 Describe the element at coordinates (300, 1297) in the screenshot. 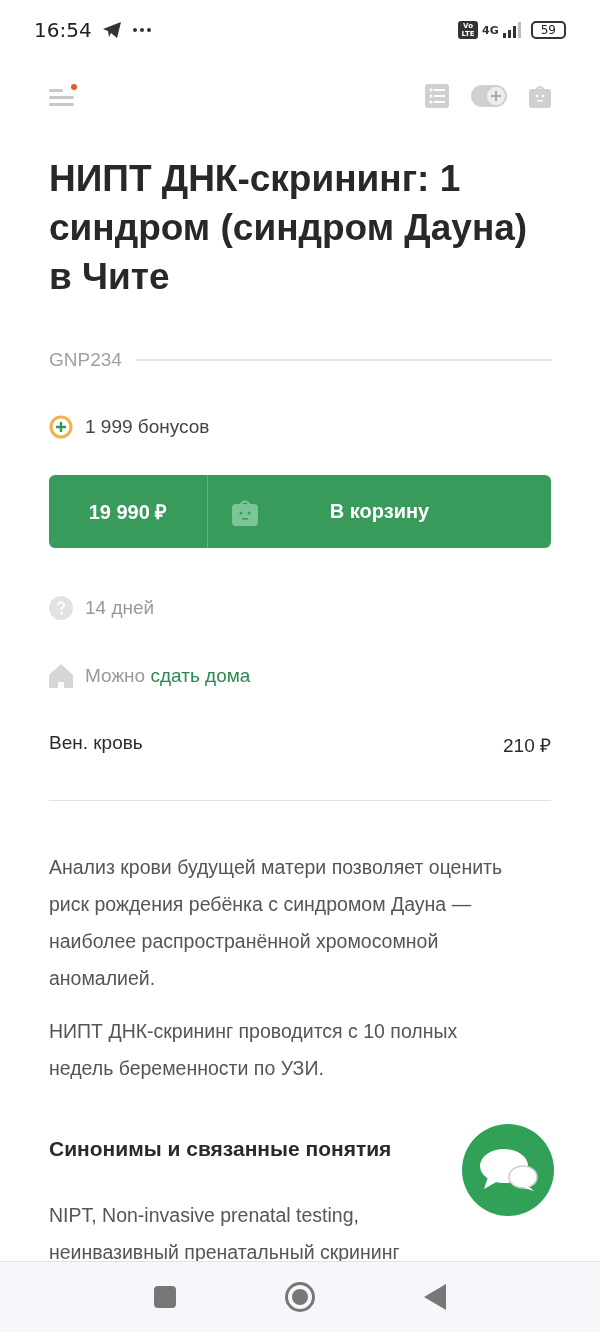

I see `home-icon` at that location.